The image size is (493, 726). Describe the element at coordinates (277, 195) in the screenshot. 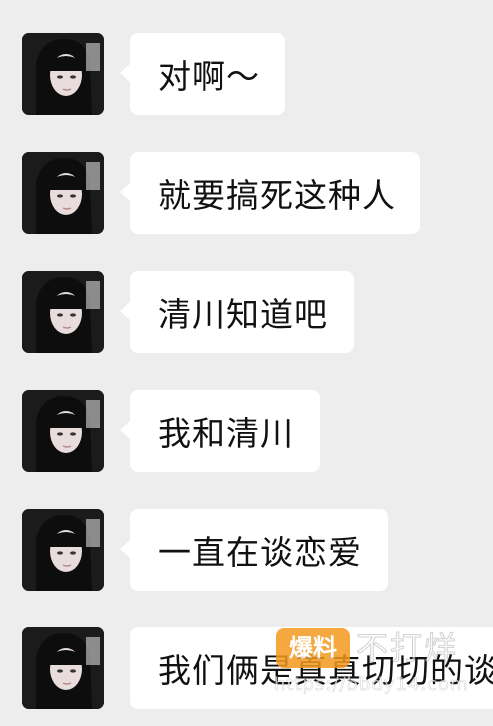

I see `message-text: 就要搞死这种人` at that location.